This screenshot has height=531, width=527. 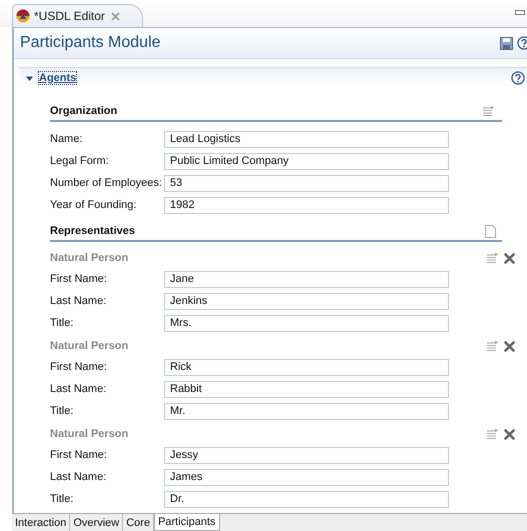 I want to click on group-title: Organization, so click(x=84, y=111).